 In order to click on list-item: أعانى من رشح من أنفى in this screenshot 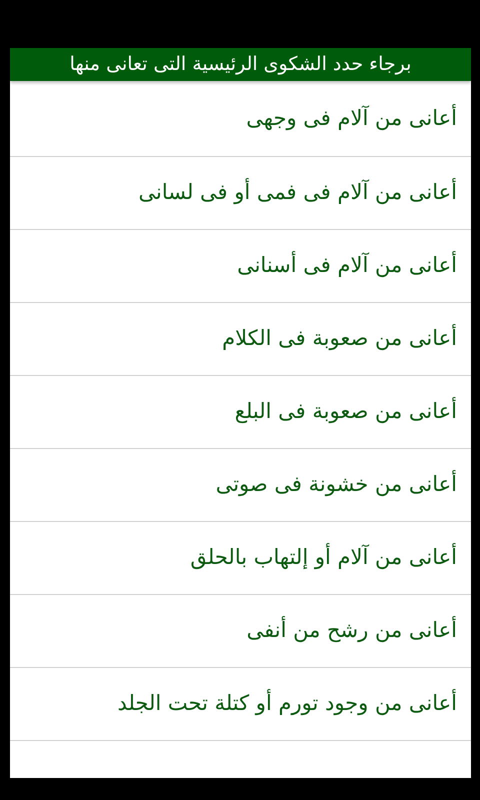, I will do `click(240, 631)`.